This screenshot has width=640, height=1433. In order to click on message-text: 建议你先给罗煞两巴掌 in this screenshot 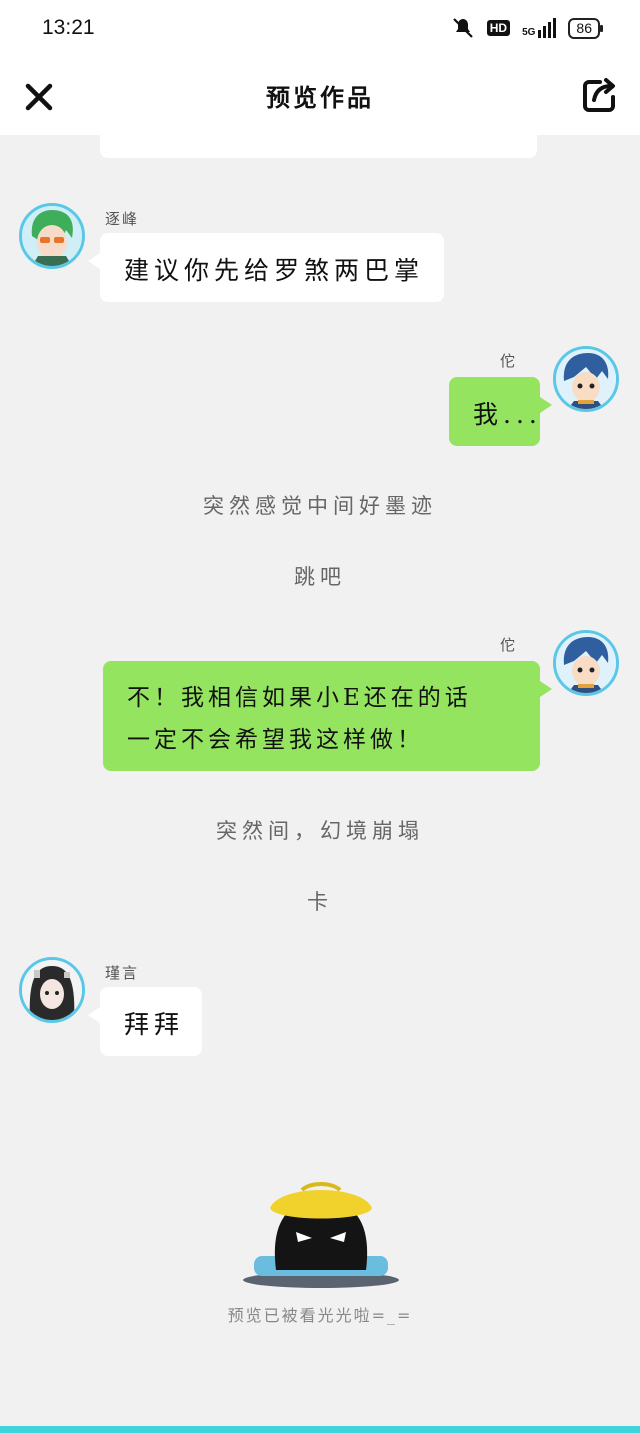, I will do `click(274, 270)`.